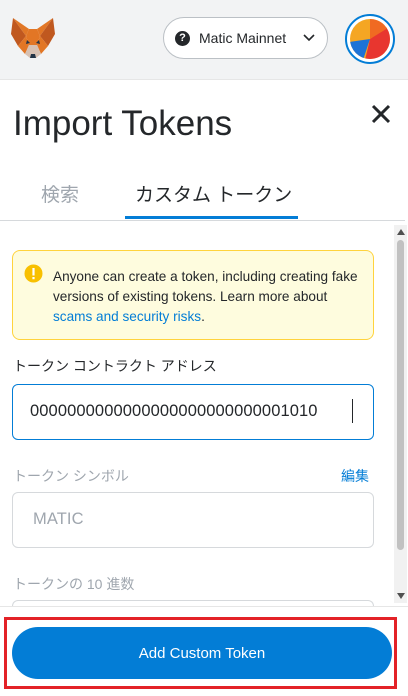 The width and height of the screenshot is (408, 696). Describe the element at coordinates (243, 38) in the screenshot. I see `network-label: Matic Mainnet` at that location.